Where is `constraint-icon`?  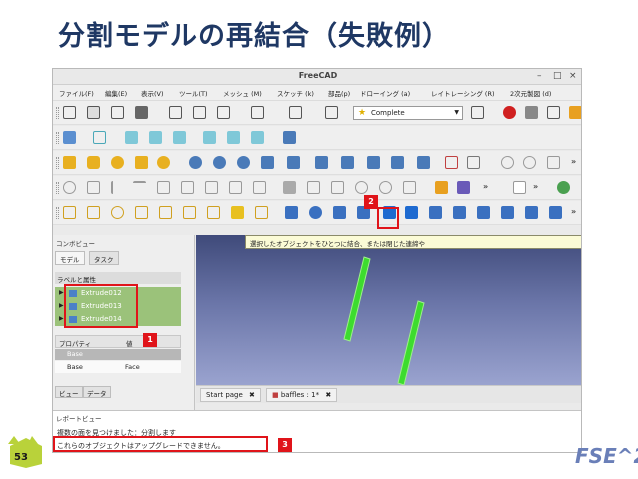 constraint-icon is located at coordinates (409, 187).